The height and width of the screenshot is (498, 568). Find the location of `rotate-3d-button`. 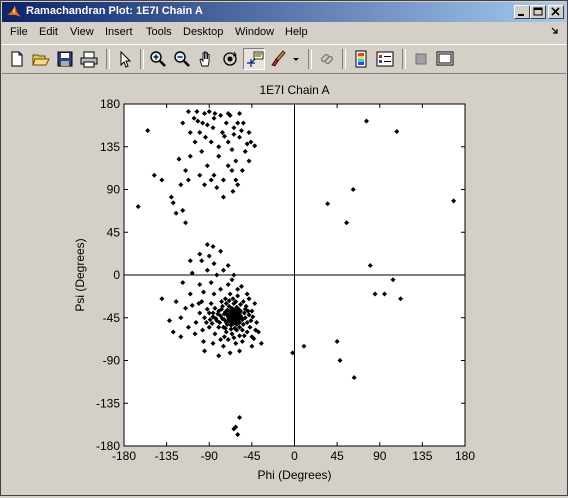

rotate-3d-button is located at coordinates (230, 59).